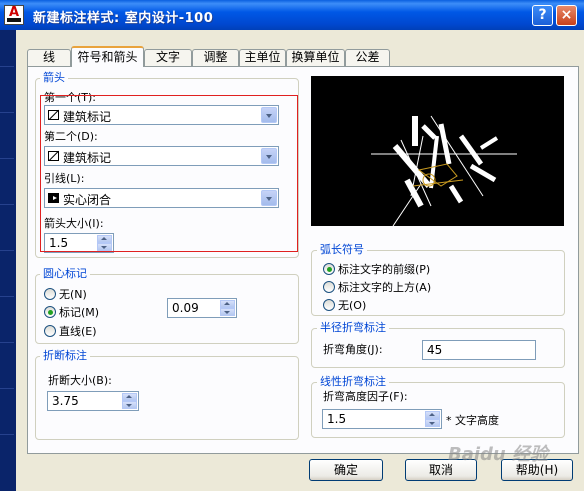 The width and height of the screenshot is (584, 491). What do you see at coordinates (346, 470) in the screenshot?
I see `ok-button: 确定` at bounding box center [346, 470].